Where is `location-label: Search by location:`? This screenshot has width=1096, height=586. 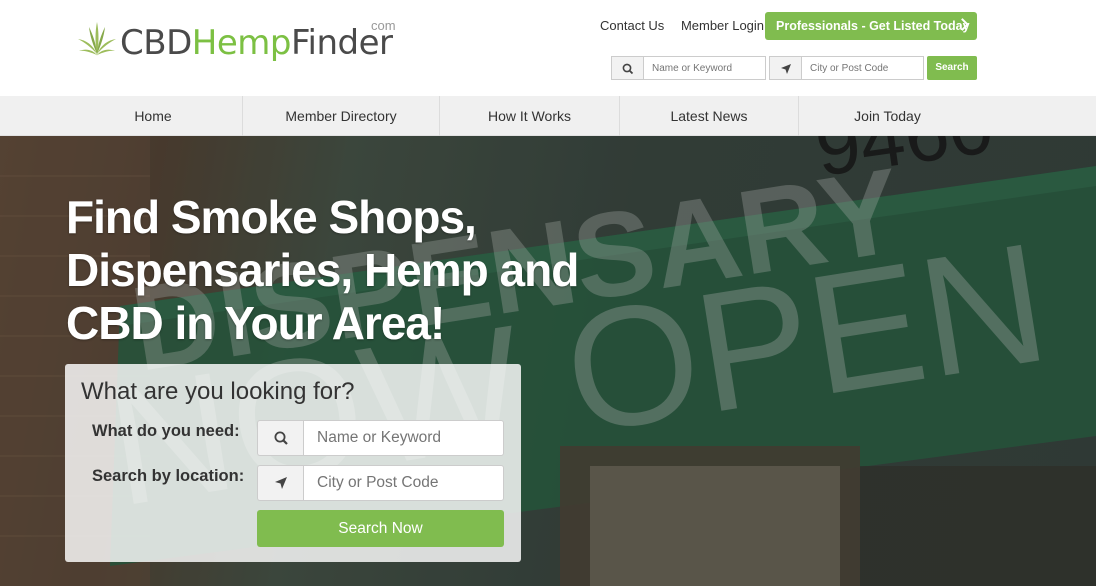
location-label: Search by location: is located at coordinates (168, 476).